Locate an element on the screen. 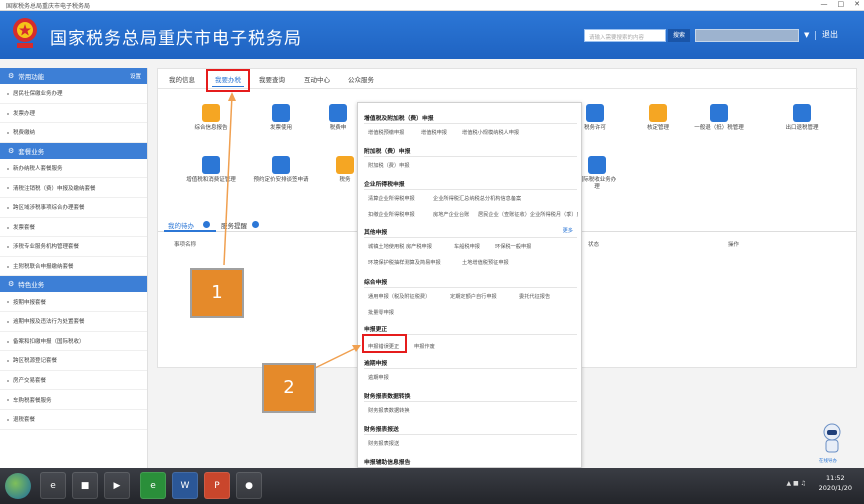  report-icon is located at coordinates (211, 113).